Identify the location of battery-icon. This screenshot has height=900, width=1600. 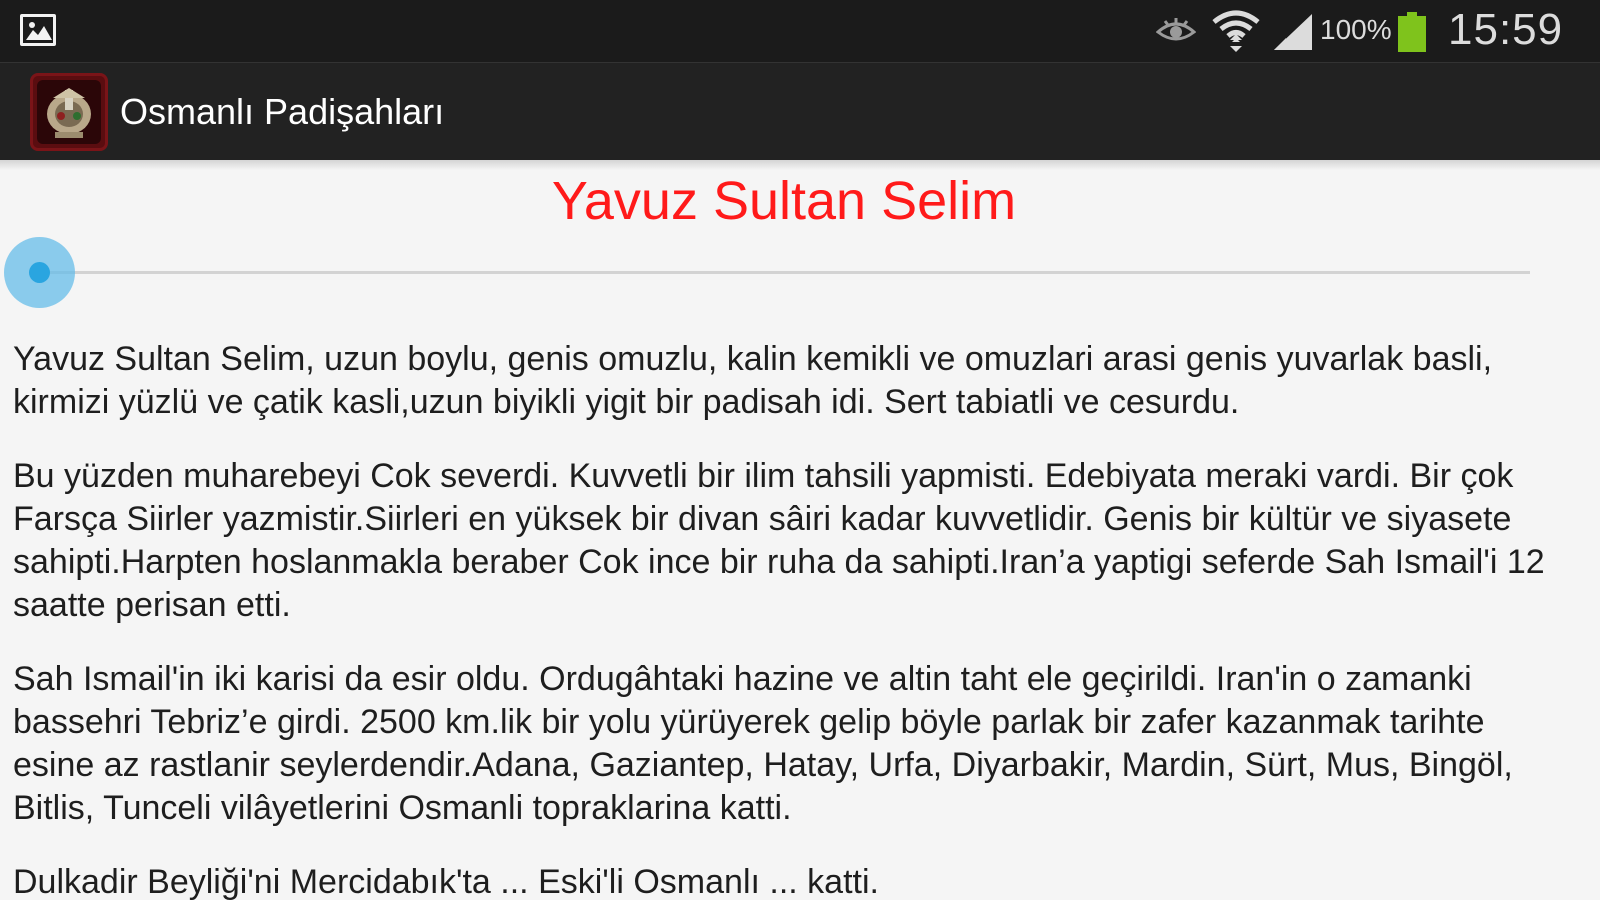
(1412, 32).